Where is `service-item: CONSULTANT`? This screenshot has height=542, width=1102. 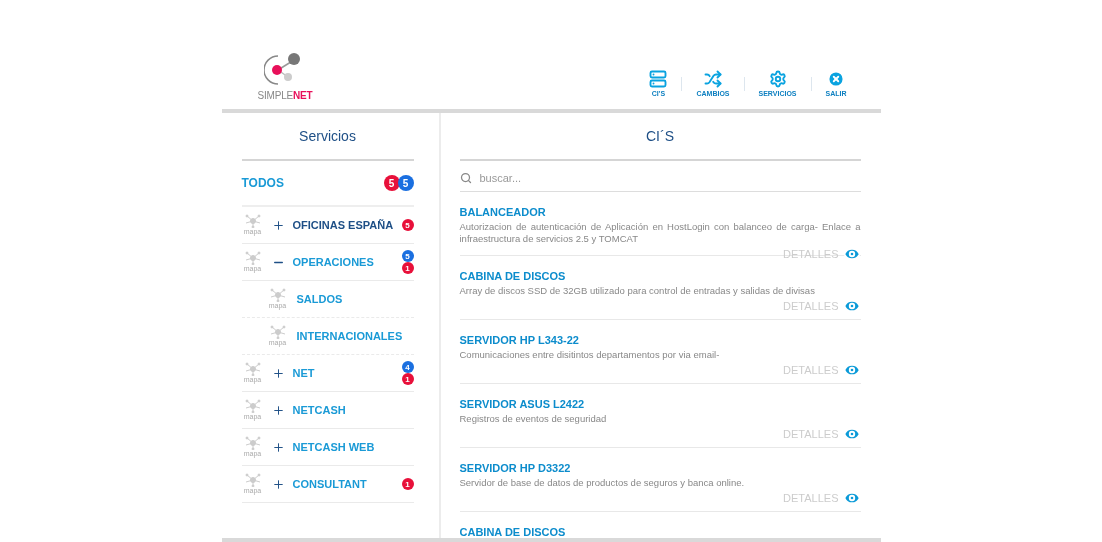 service-item: CONSULTANT is located at coordinates (347, 484).